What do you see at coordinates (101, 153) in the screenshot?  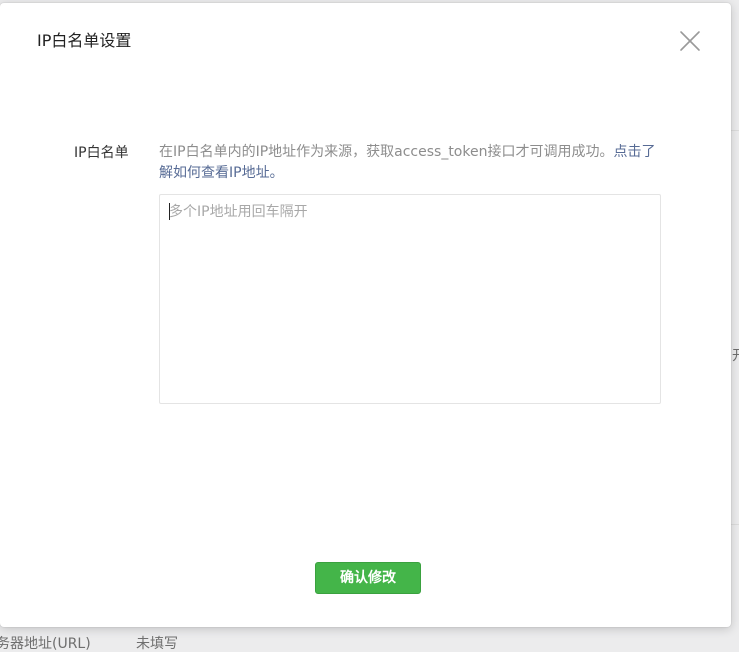 I see `ip-whitelist-label: IP白名单` at bounding box center [101, 153].